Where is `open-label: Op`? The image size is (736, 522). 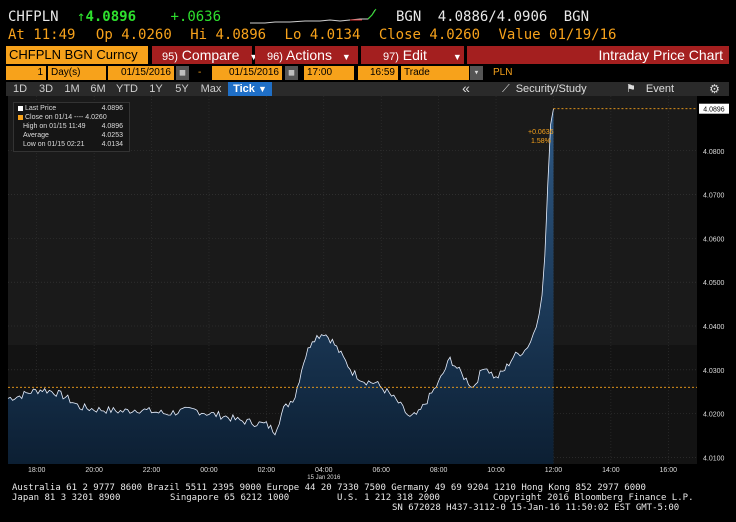 open-label: Op is located at coordinates (104, 35).